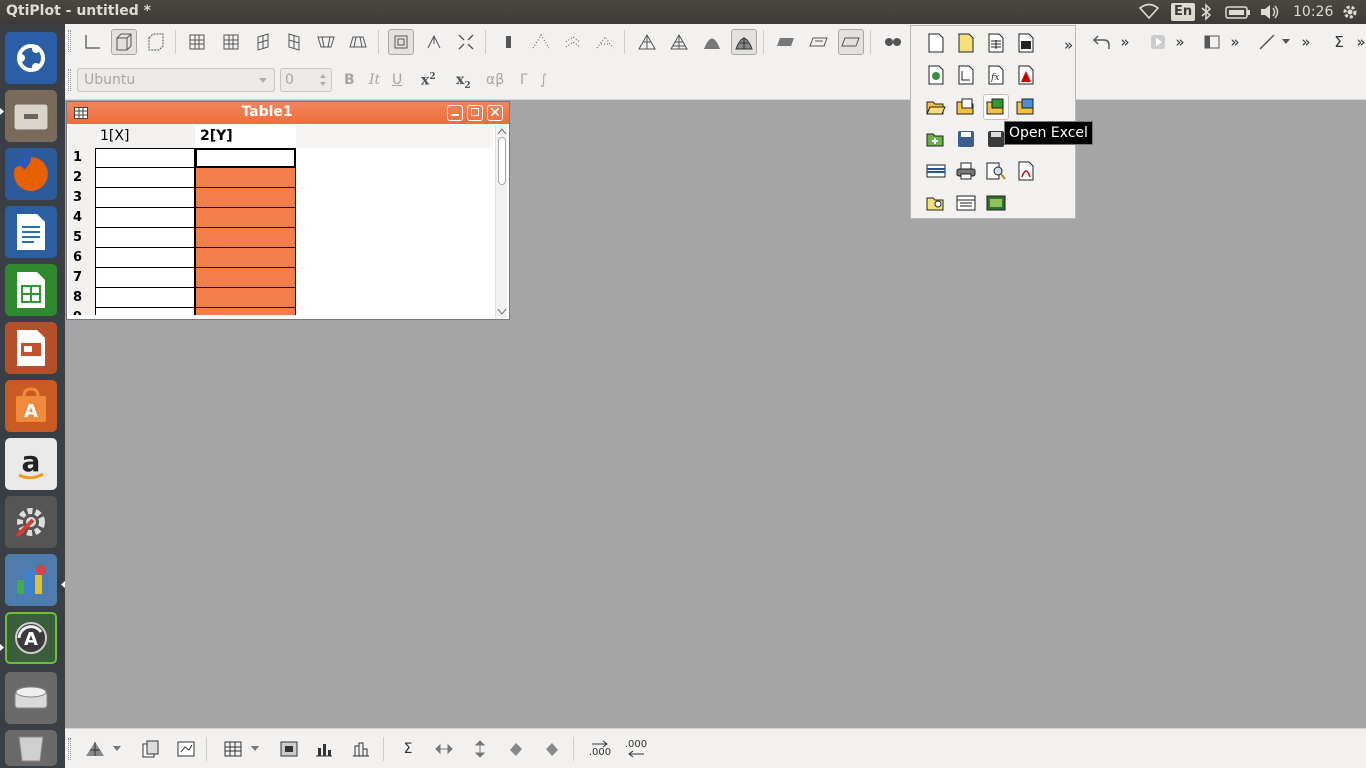 The width and height of the screenshot is (1366, 768). What do you see at coordinates (543, 80) in the screenshot?
I see `math-symbols-button: ∫` at bounding box center [543, 80].